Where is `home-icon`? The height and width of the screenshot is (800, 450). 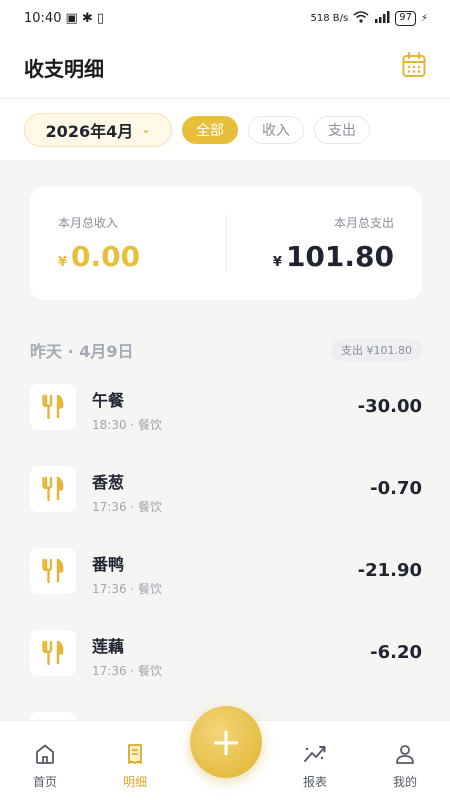 home-icon is located at coordinates (45, 756).